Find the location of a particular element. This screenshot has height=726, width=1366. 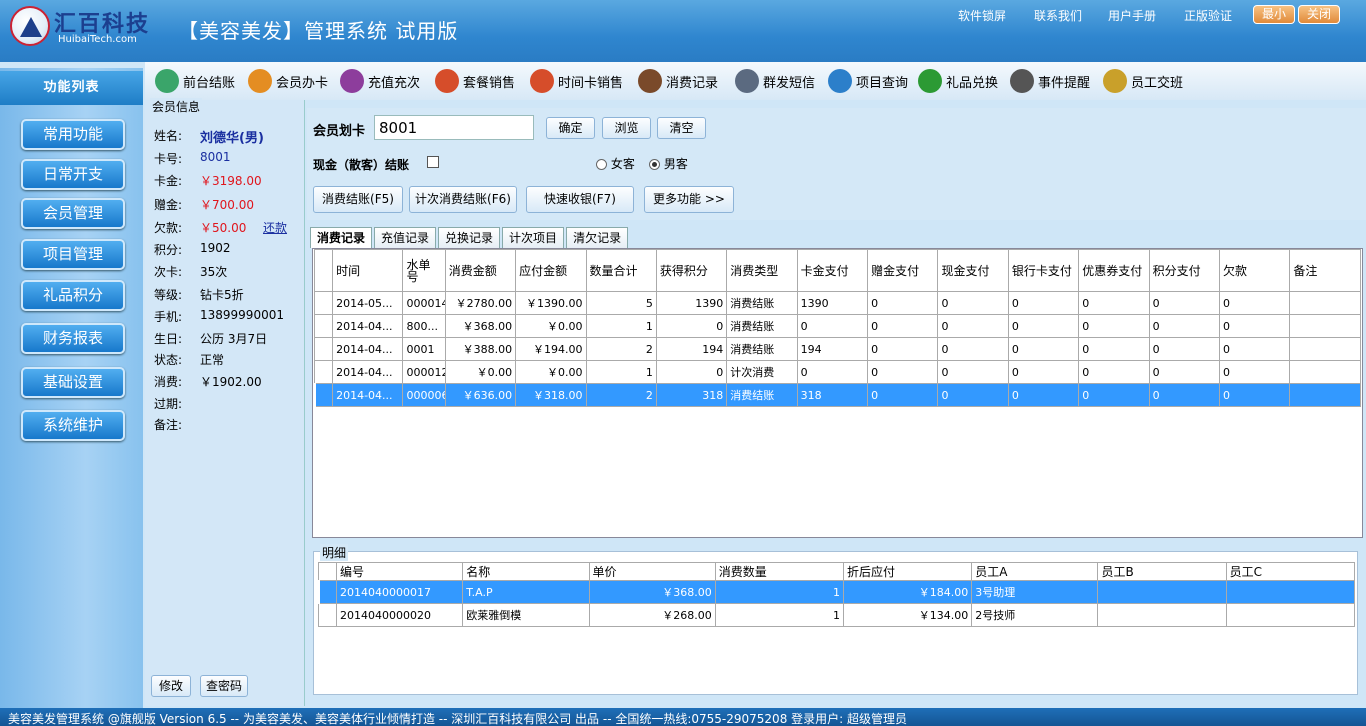

toolbar-2-button: 充值充次 is located at coordinates (380, 81).